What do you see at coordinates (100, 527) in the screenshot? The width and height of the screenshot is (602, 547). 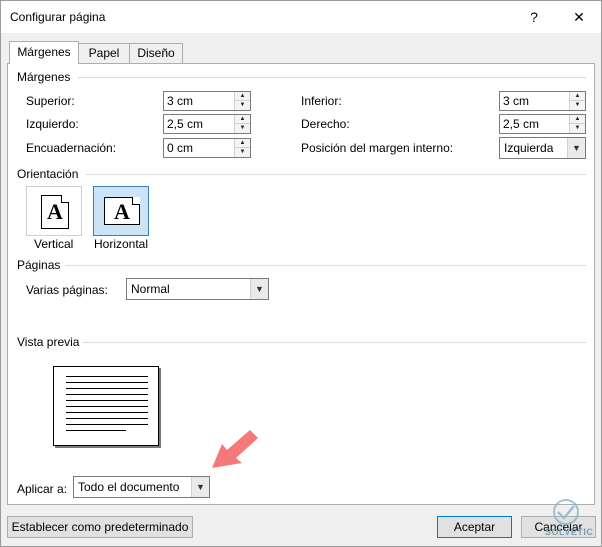 I see `set-default-button: Establecer como predeterminado` at bounding box center [100, 527].